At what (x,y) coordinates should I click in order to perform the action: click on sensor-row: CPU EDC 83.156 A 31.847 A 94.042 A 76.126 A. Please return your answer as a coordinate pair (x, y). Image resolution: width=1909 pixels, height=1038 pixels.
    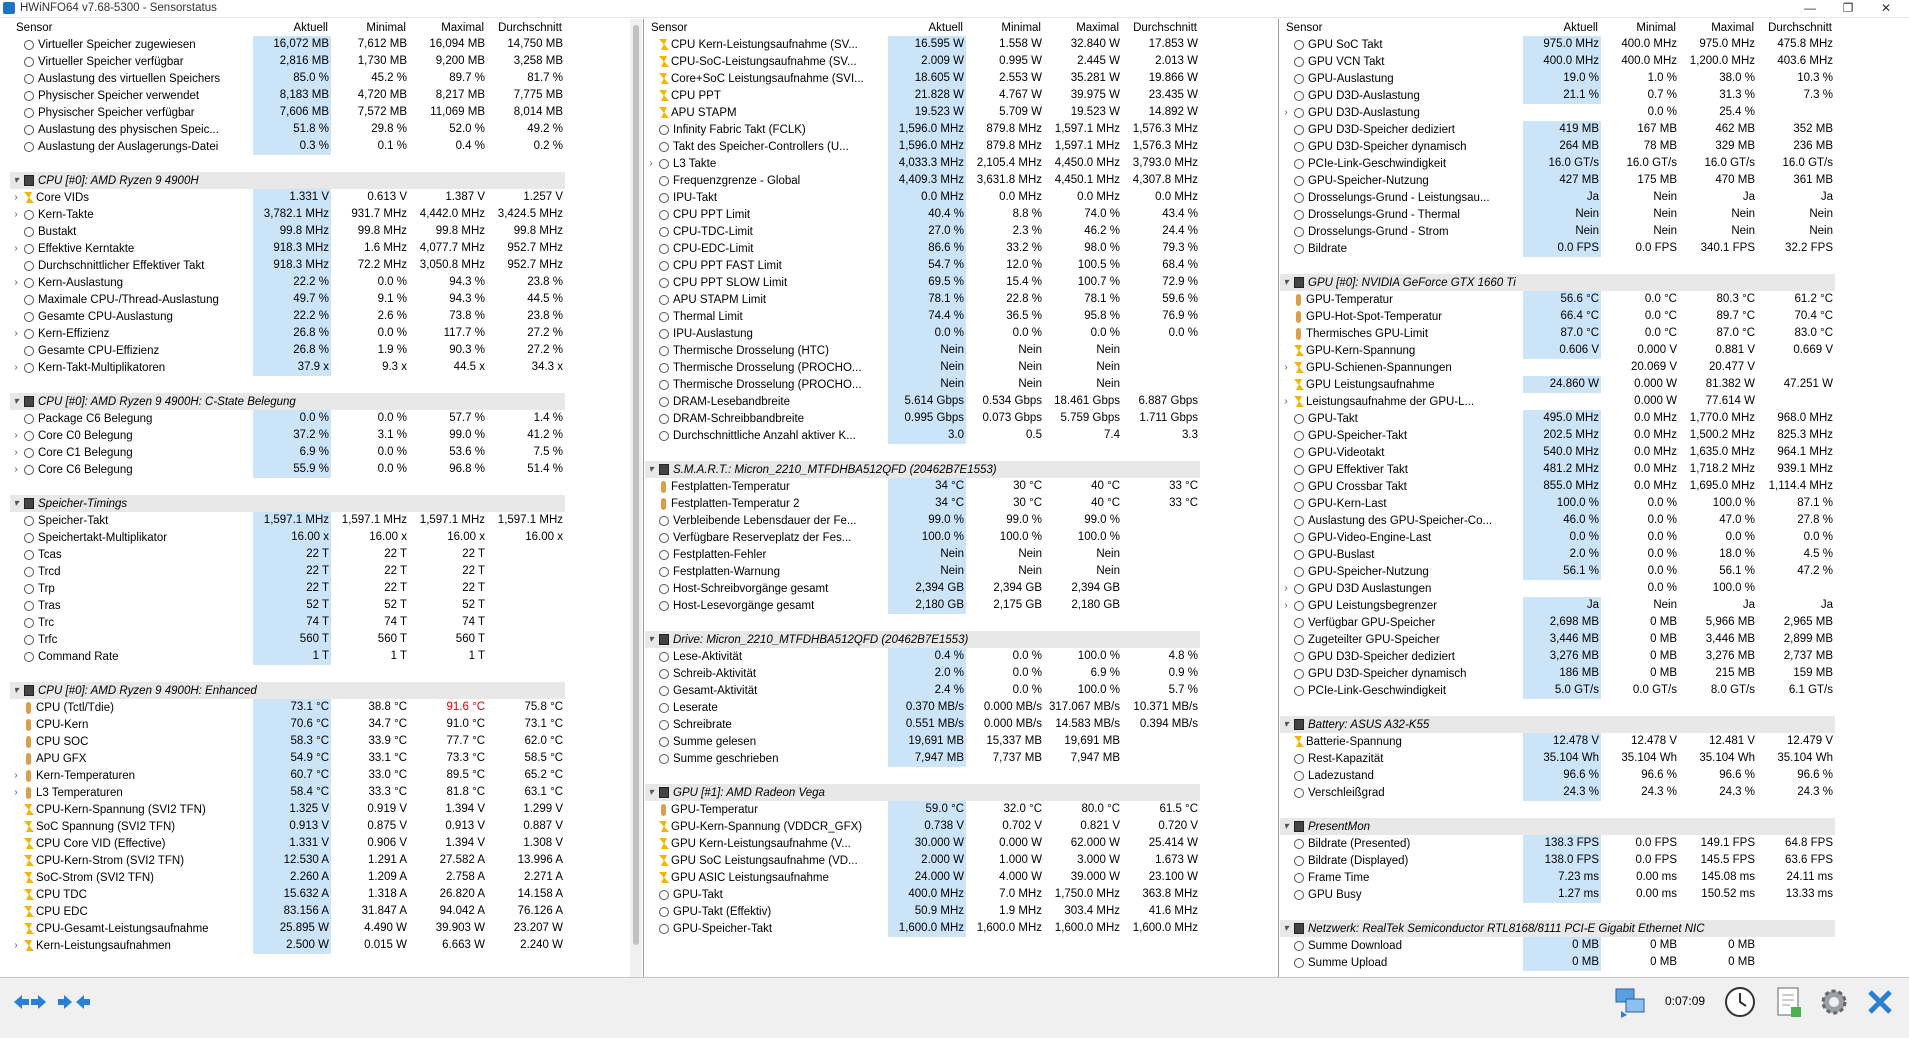
    Looking at the image, I should click on (326, 911).